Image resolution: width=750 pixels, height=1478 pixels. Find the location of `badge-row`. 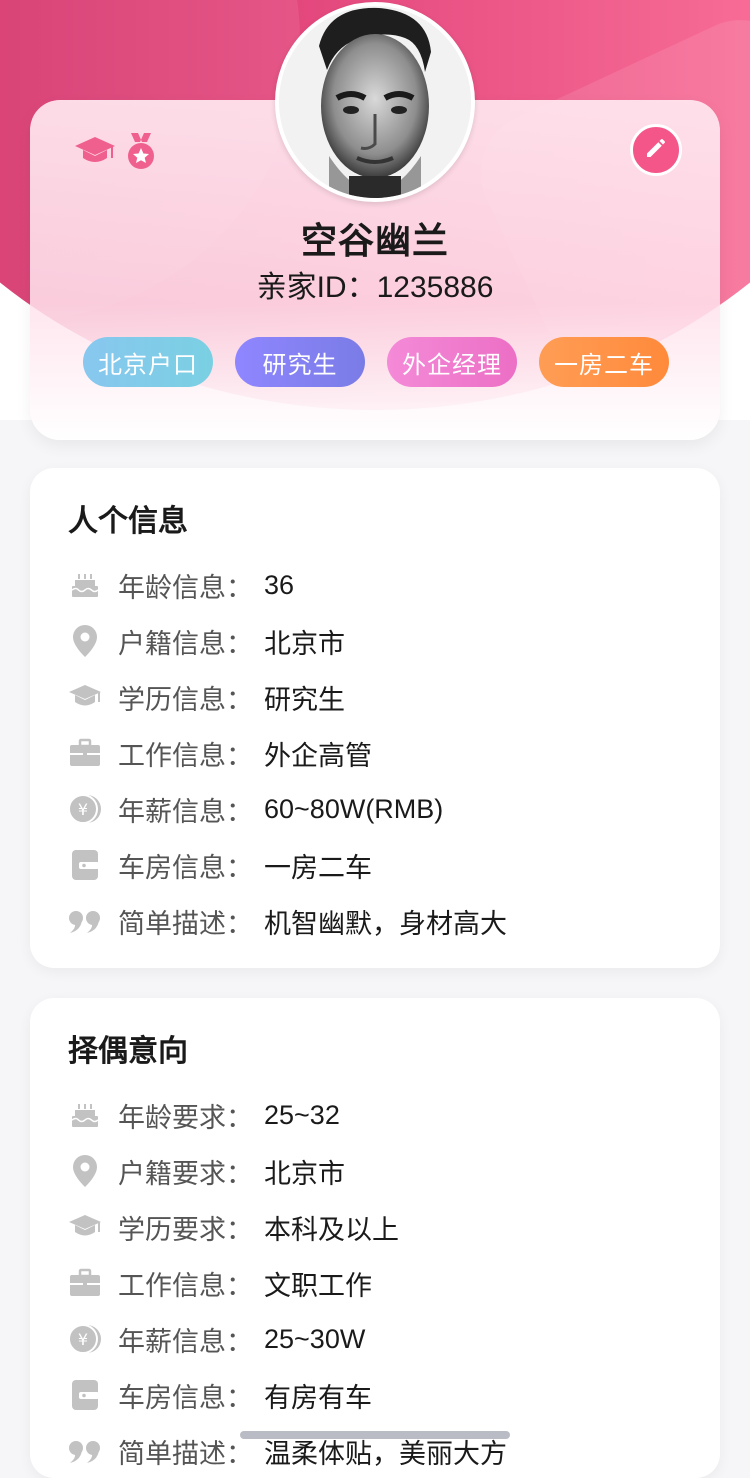

badge-row is located at coordinates (118, 152).